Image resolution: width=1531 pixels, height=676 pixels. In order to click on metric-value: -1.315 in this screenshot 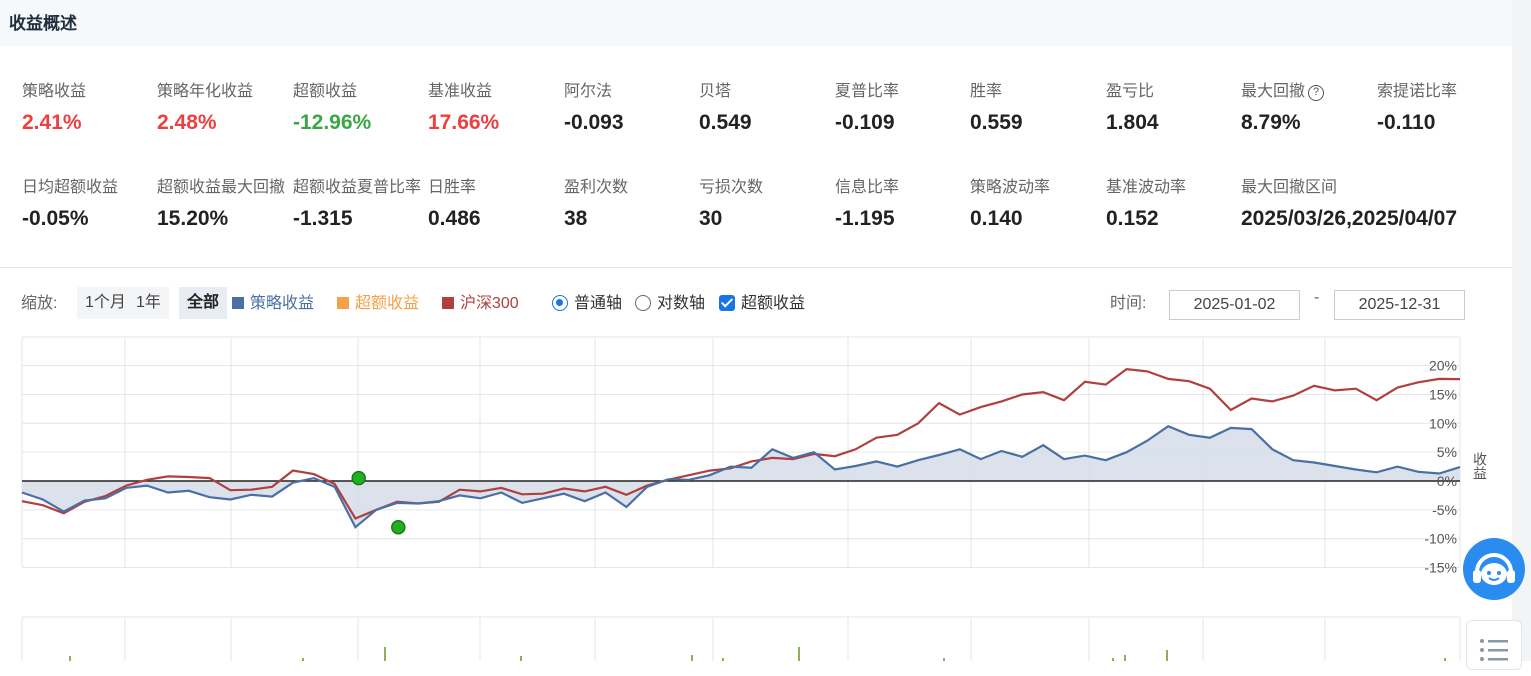, I will do `click(323, 218)`.